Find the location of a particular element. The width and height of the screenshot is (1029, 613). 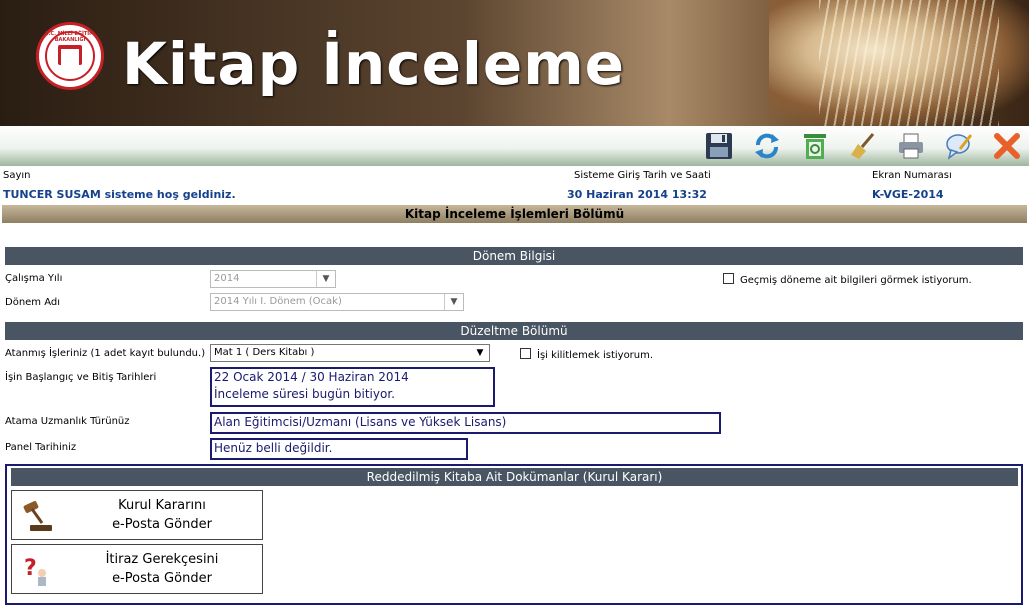

year-select-value: 2014 is located at coordinates (227, 278).